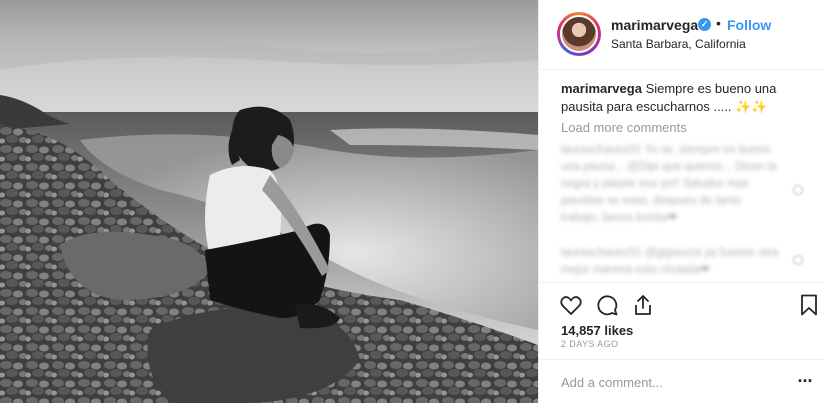 The height and width of the screenshot is (403, 824). What do you see at coordinates (643, 305) in the screenshot?
I see `share-upload-icon` at bounding box center [643, 305].